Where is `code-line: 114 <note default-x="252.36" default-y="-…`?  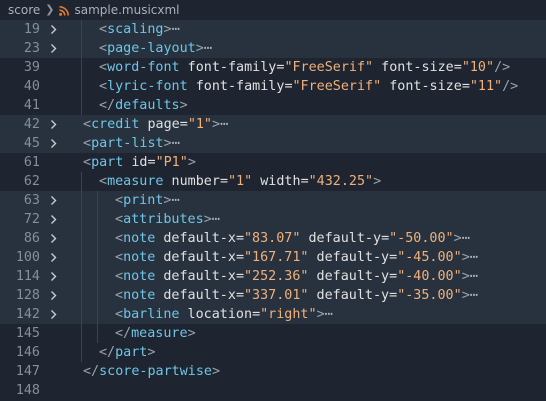 code-line: 114 <note default-x="252.36" default-y="-… is located at coordinates (273, 276).